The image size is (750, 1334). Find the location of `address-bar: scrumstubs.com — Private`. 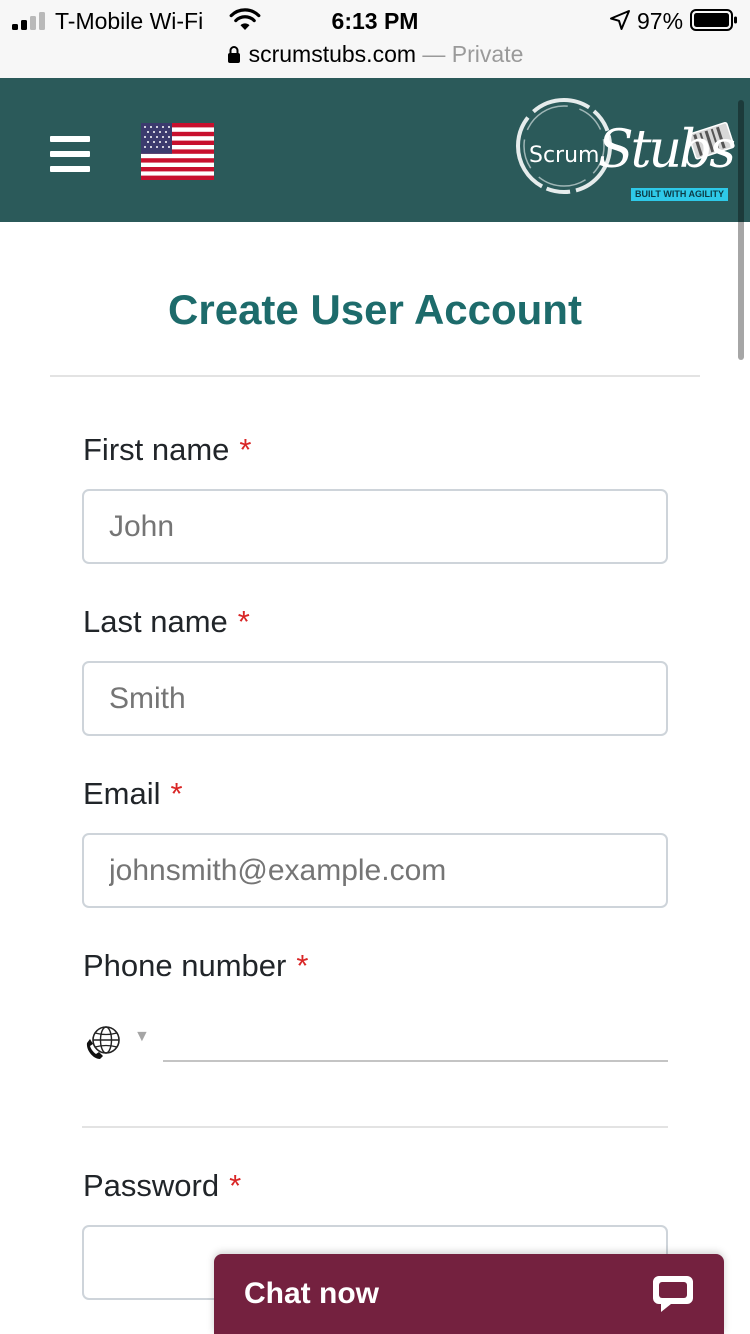

address-bar: scrumstubs.com — Private is located at coordinates (375, 54).